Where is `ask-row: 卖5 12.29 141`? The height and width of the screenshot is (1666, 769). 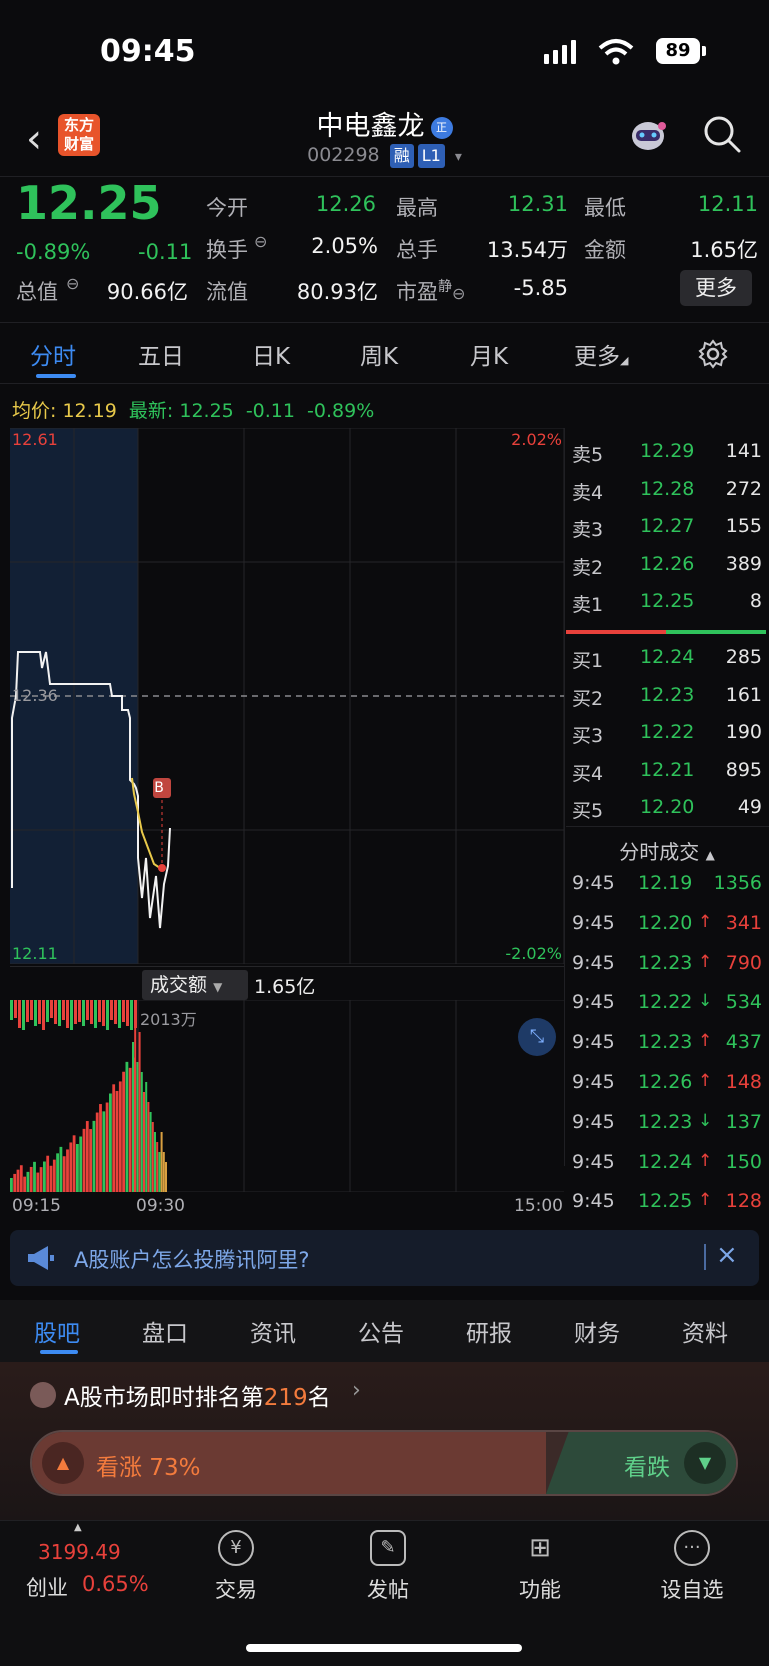 ask-row: 卖5 12.29 141 is located at coordinates (667, 458).